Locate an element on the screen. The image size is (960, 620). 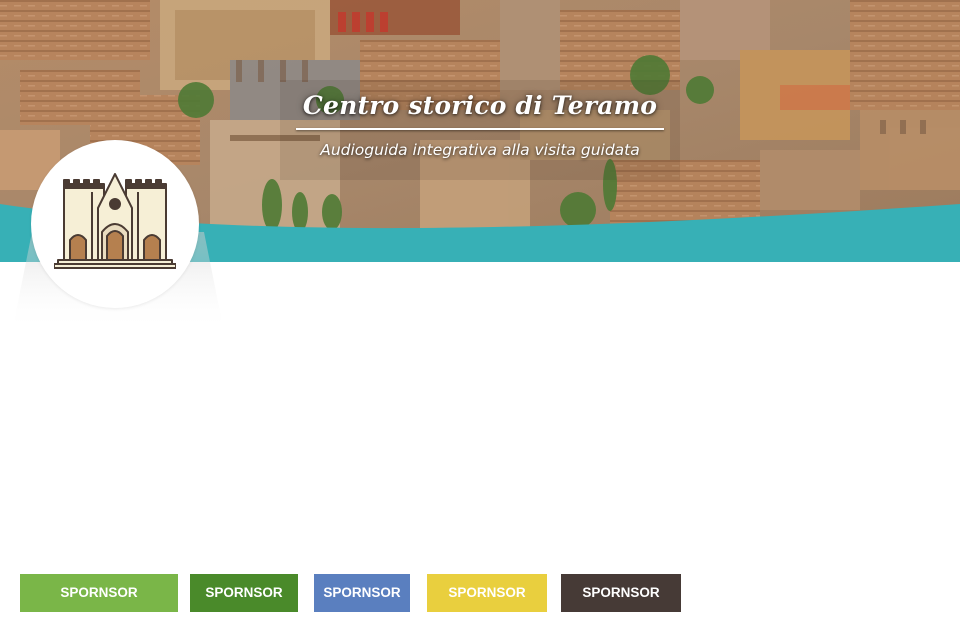
sponsor-button-5: SPORNSOR is located at coordinates (621, 593).